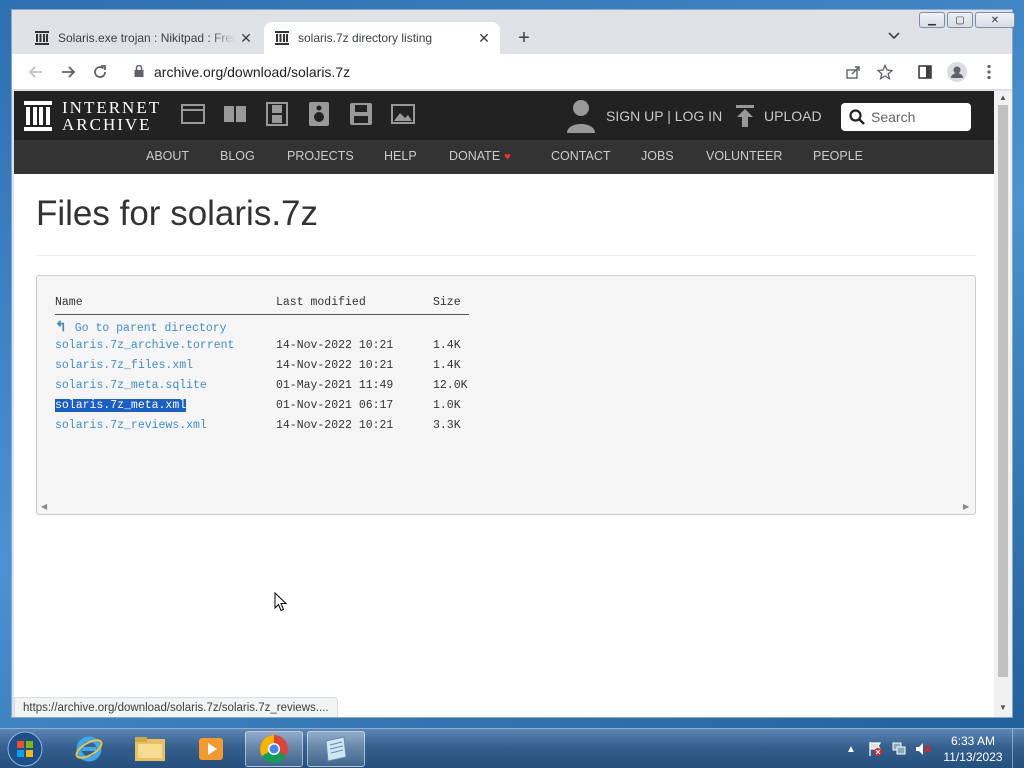  What do you see at coordinates (403, 114) in the screenshot?
I see `images-icon` at bounding box center [403, 114].